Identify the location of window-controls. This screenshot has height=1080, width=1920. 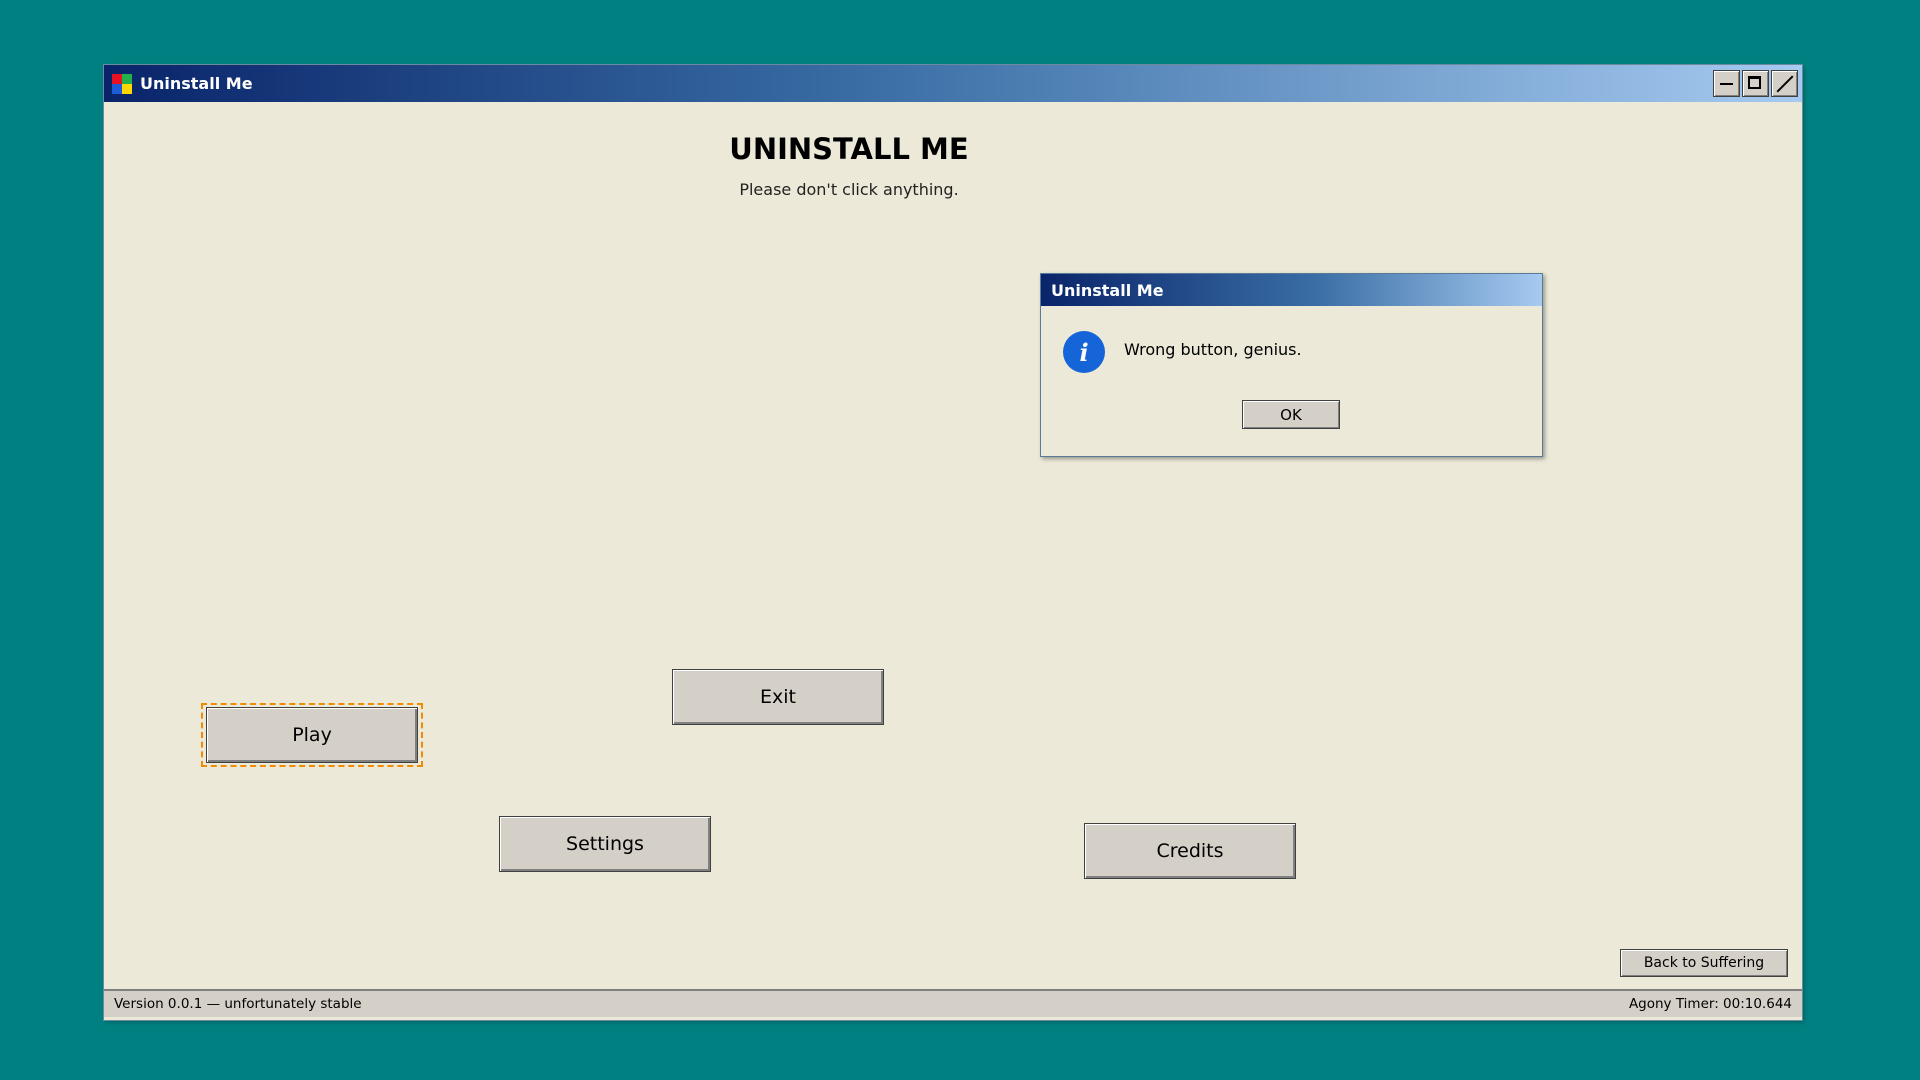
(1755, 83).